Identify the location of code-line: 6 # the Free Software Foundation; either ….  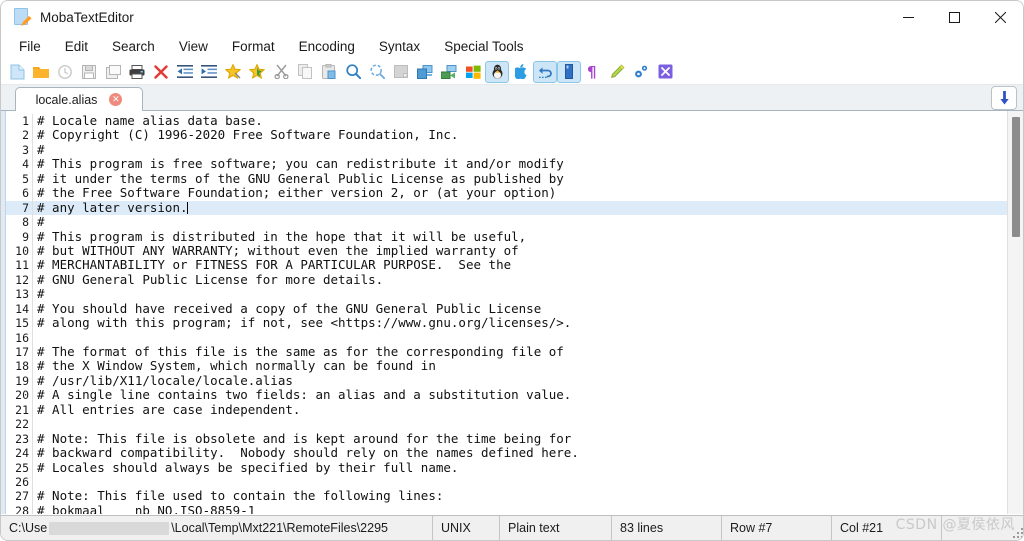
(506, 193).